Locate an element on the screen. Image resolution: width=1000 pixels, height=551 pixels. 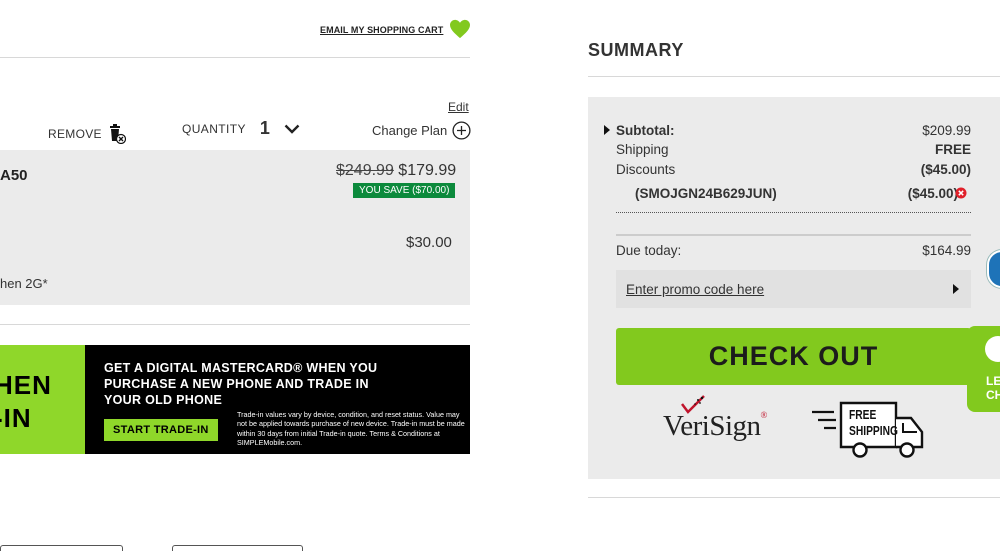
bottom-button-right is located at coordinates (237, 548).